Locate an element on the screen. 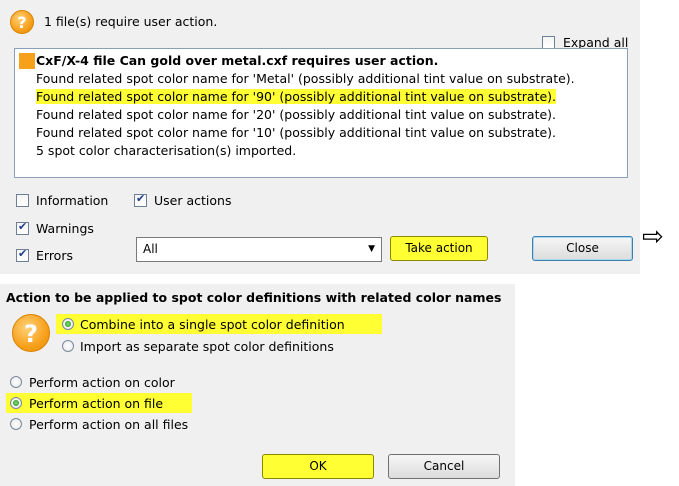 This screenshot has height=486, width=679. right-arrow-icon: ⇨ is located at coordinates (653, 237).